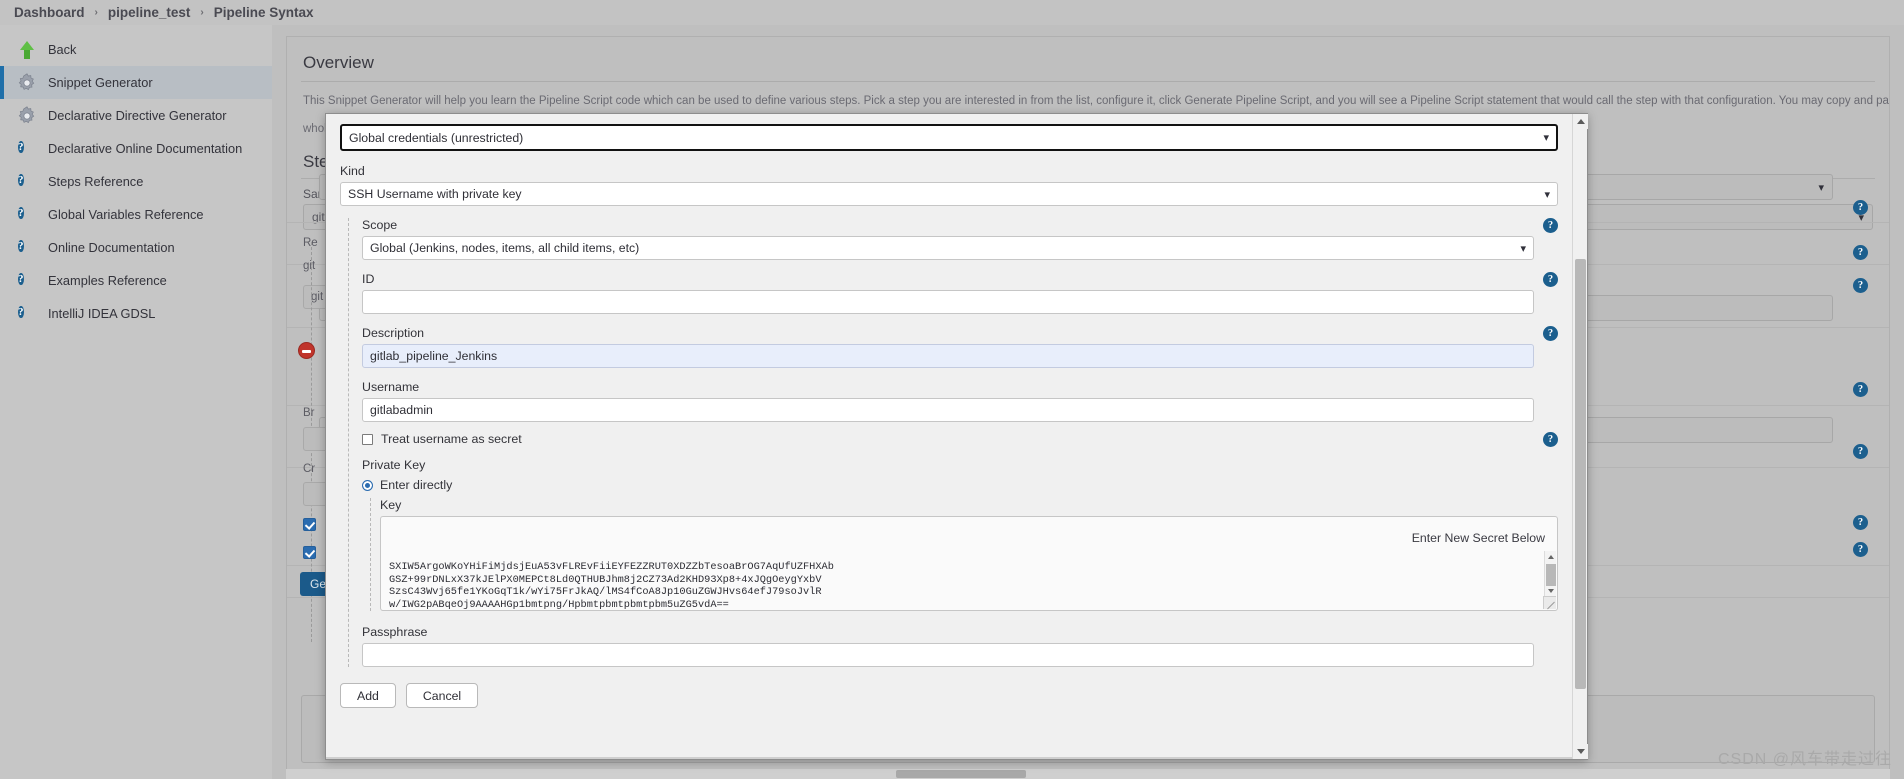  Describe the element at coordinates (949, 758) in the screenshot. I see `dialog-footer-divider` at that location.